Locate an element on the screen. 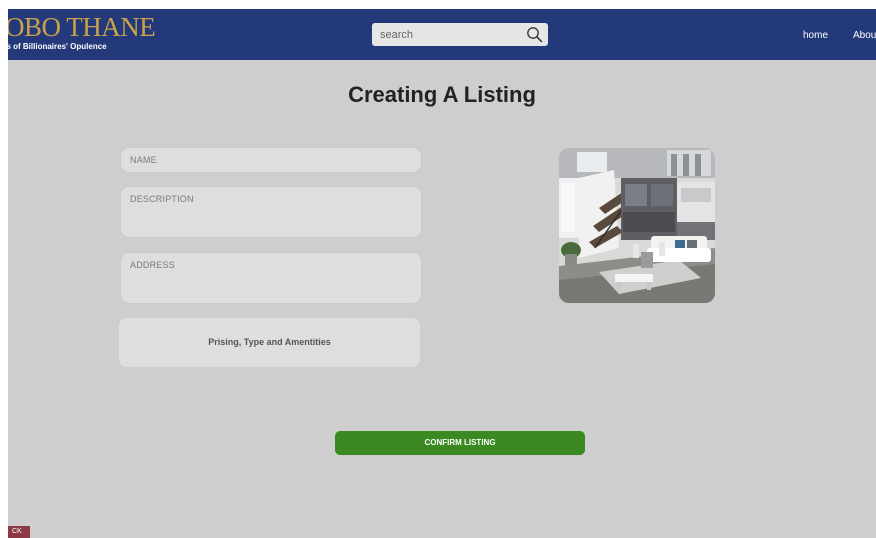 The width and height of the screenshot is (876, 538). search-box is located at coordinates (460, 34).